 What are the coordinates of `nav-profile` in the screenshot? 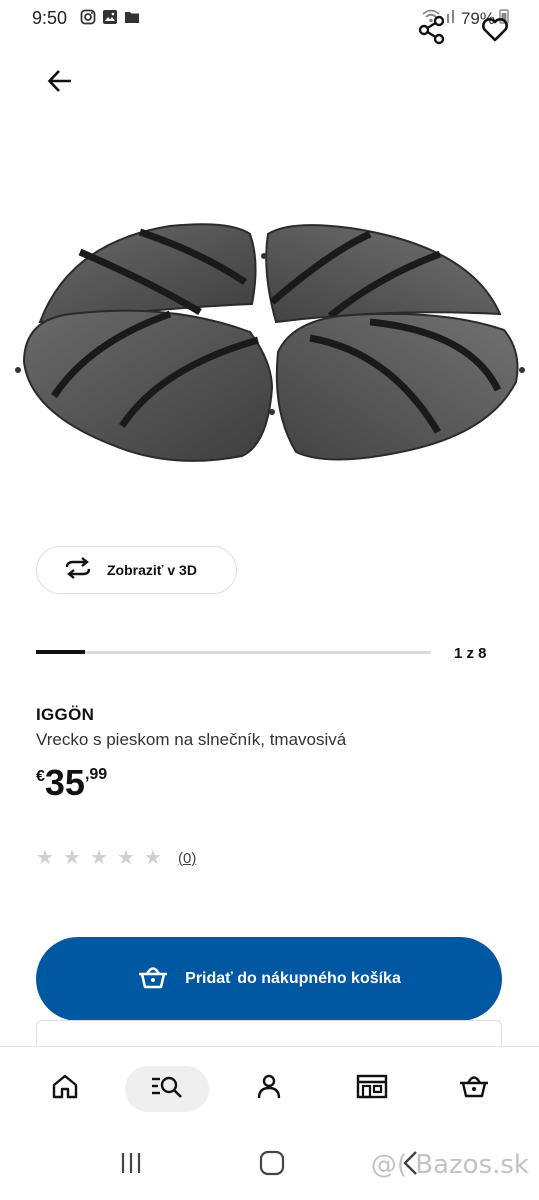 It's located at (269, 1089).